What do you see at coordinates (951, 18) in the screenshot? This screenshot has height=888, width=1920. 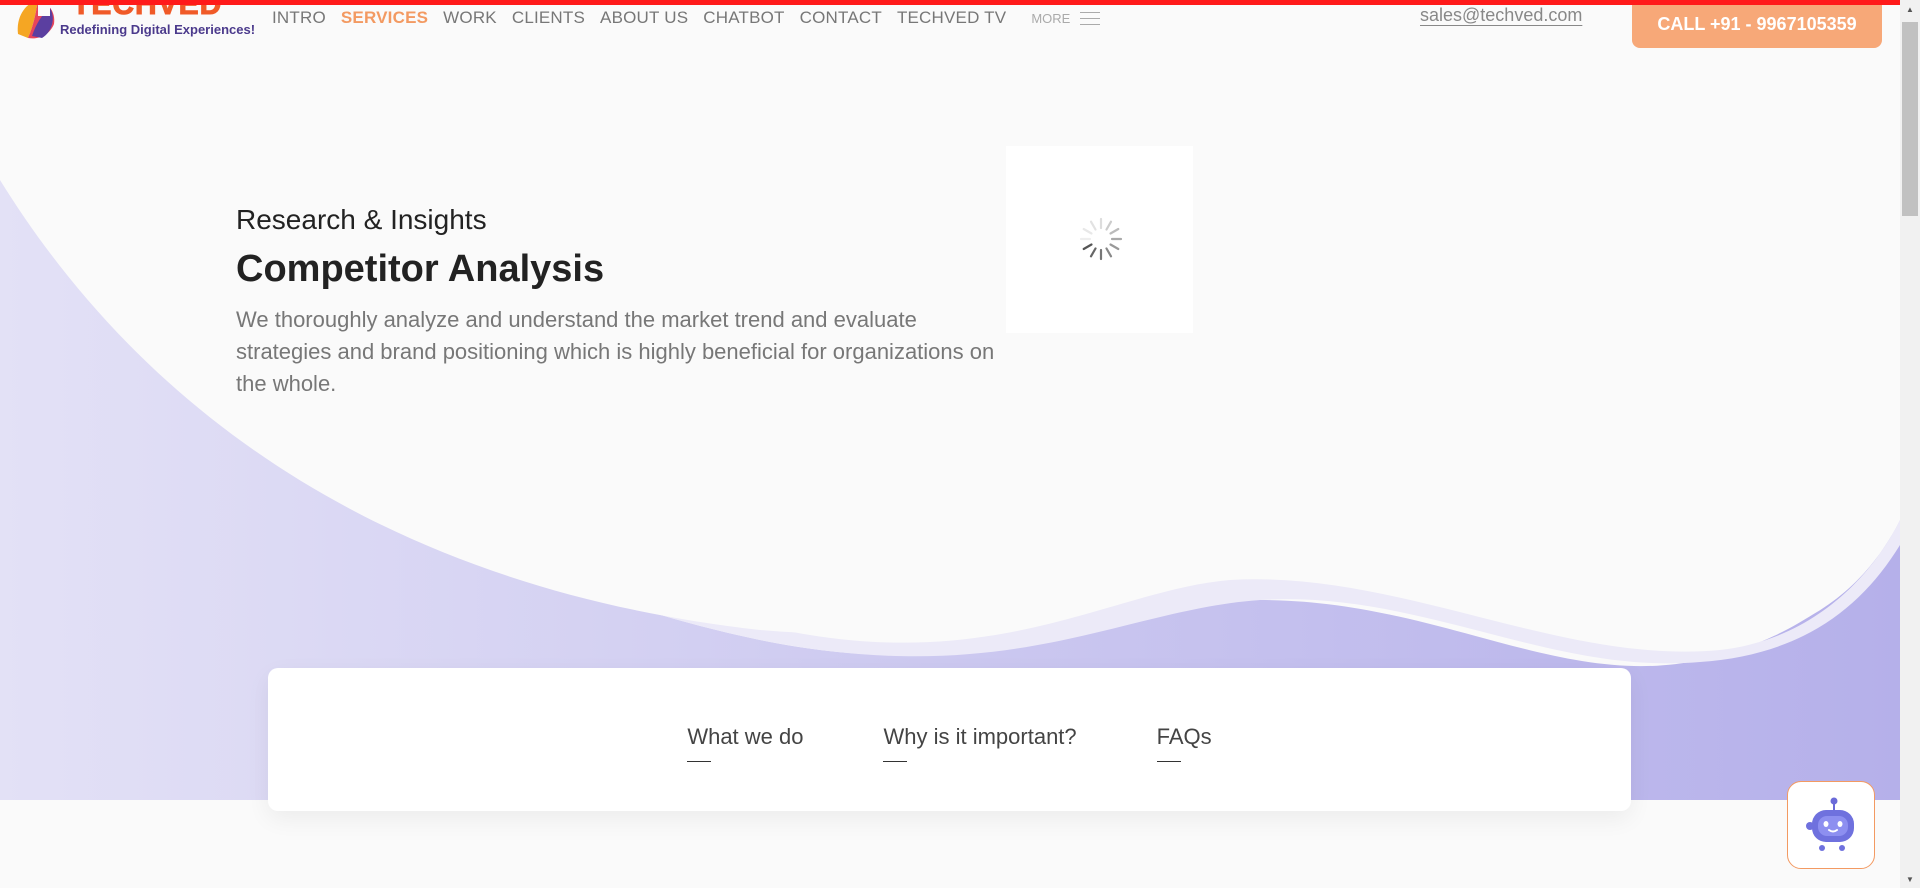 I see `nav-item-techved-tv: TECHVED TV` at bounding box center [951, 18].